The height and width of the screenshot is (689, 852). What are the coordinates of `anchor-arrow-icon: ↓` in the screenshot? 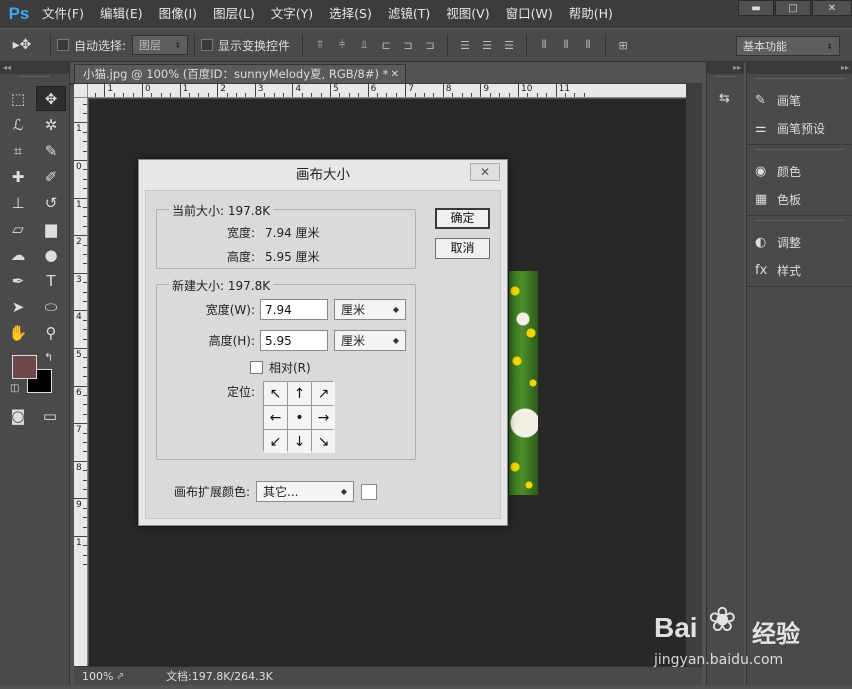 It's located at (299, 441).